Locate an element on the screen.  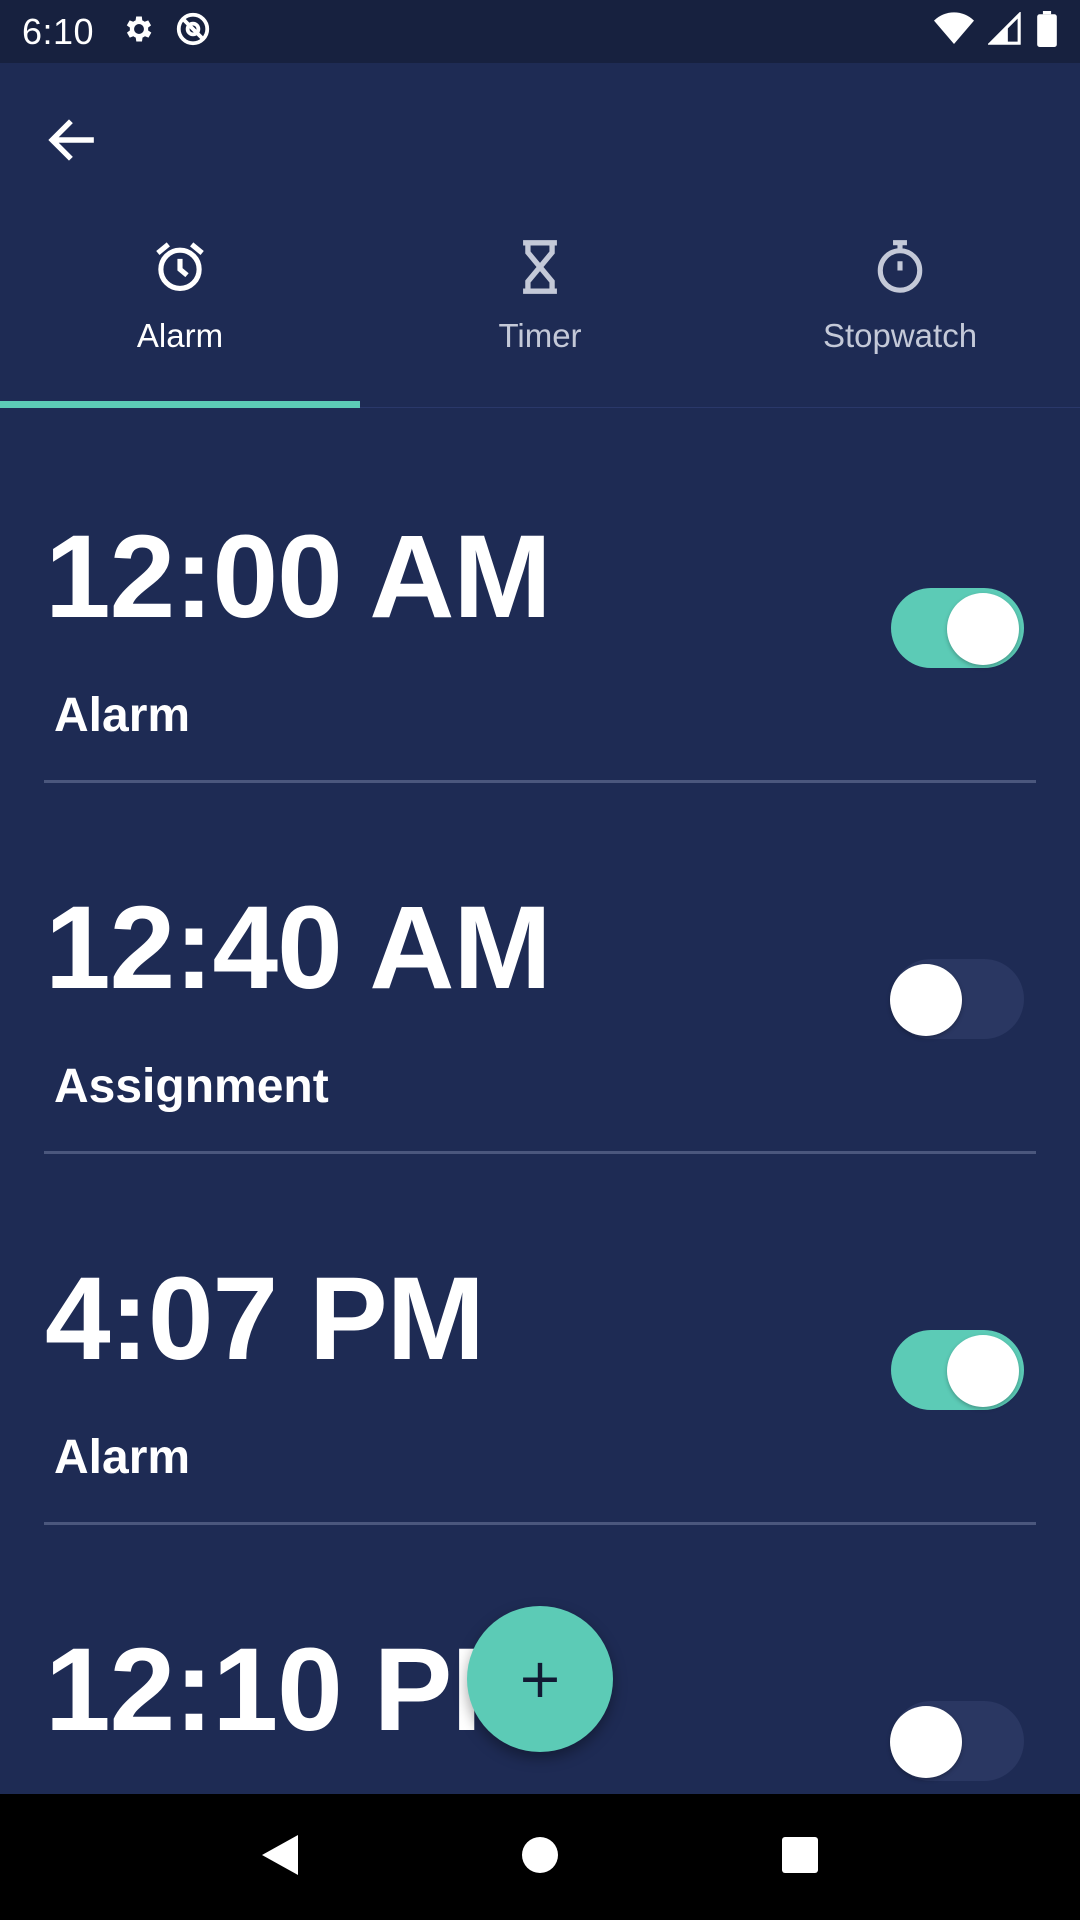
status-left-icons is located at coordinates (167, 31).